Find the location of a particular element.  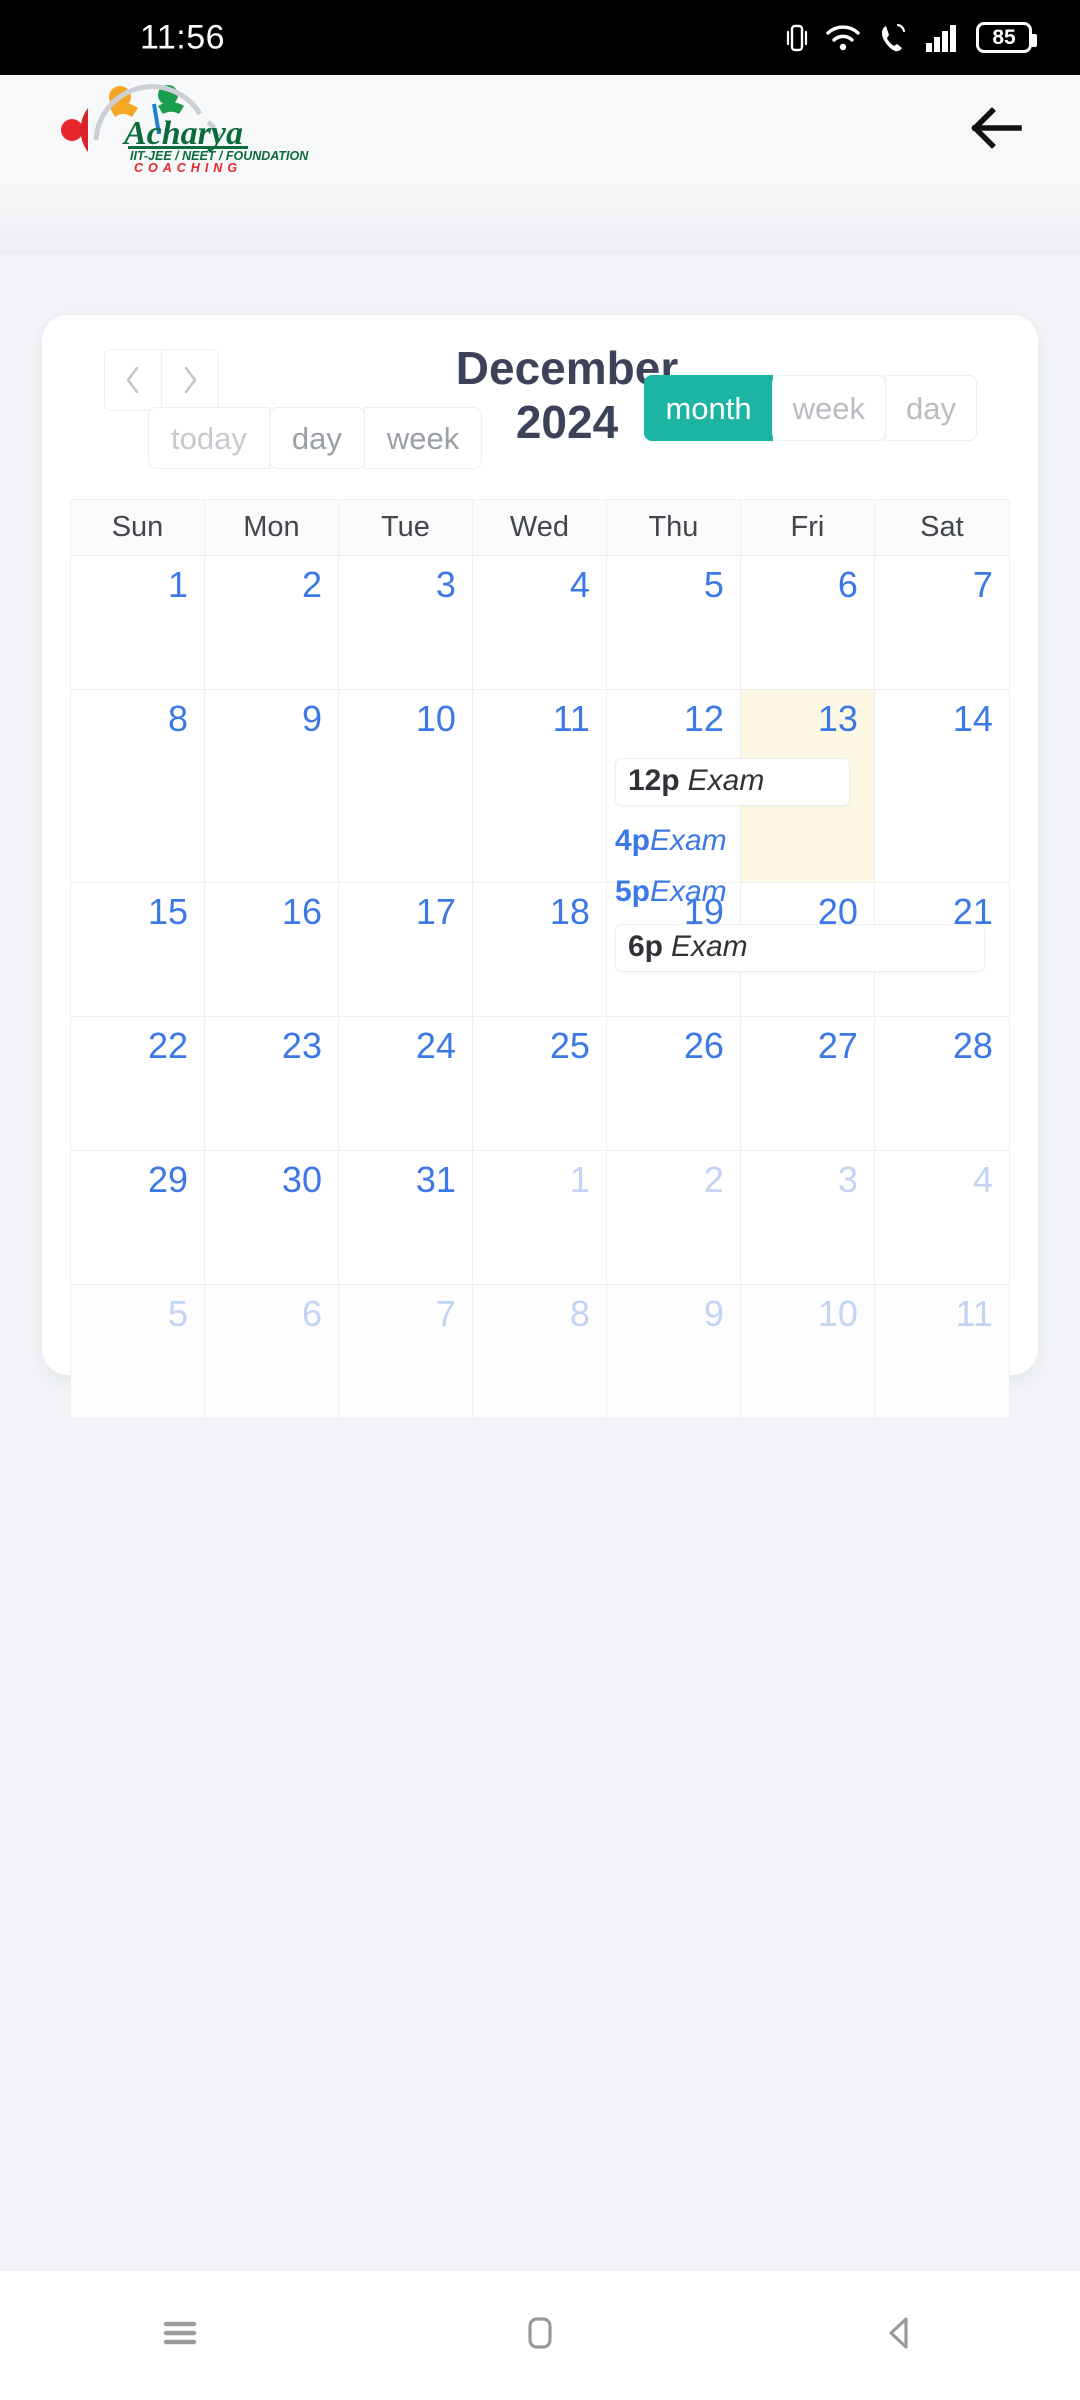

system-navigation-bar is located at coordinates (540, 2335).